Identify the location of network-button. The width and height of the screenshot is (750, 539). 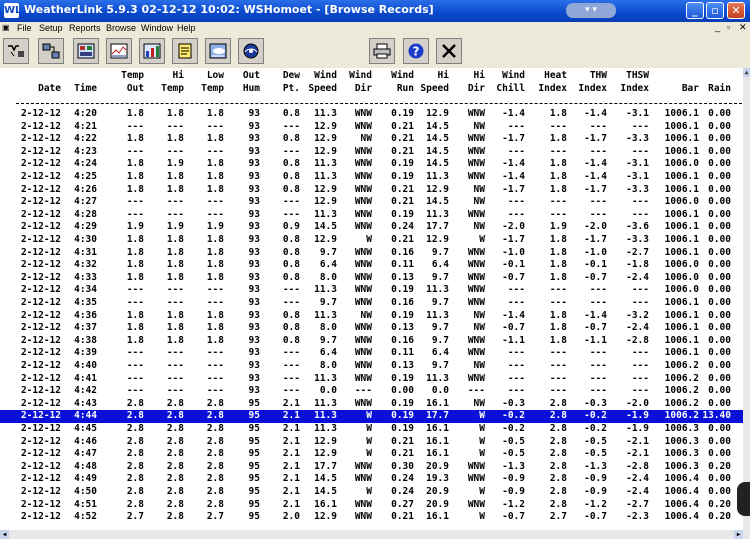
(51, 51).